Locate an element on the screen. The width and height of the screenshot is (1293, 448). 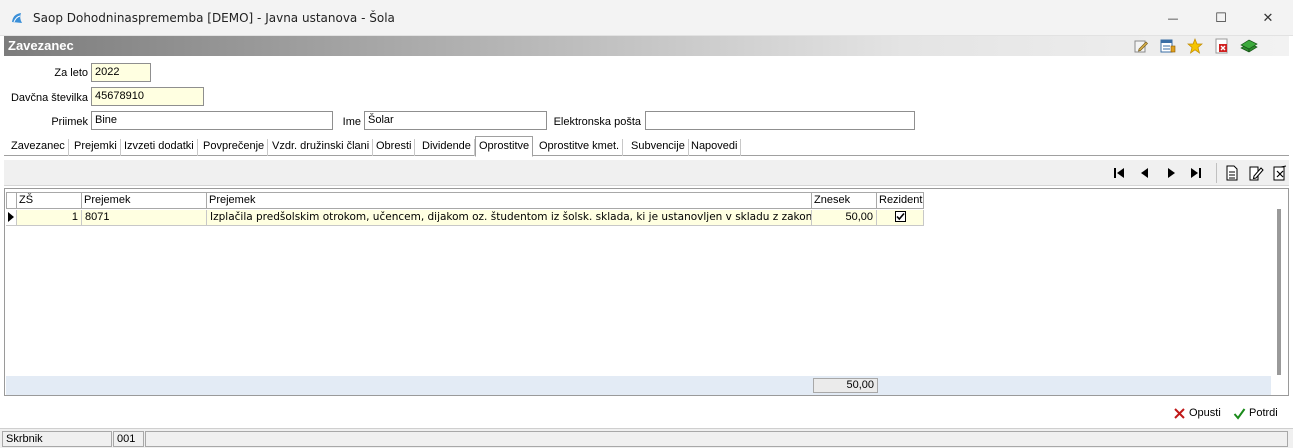
email-field is located at coordinates (780, 120).